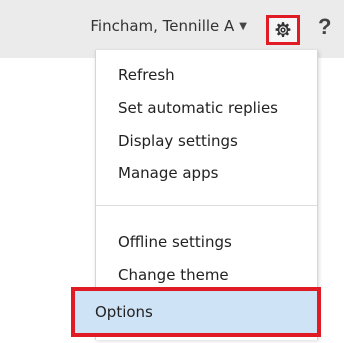 The width and height of the screenshot is (344, 343). What do you see at coordinates (206, 141) in the screenshot?
I see `menu-item-display-settings: Display settings` at bounding box center [206, 141].